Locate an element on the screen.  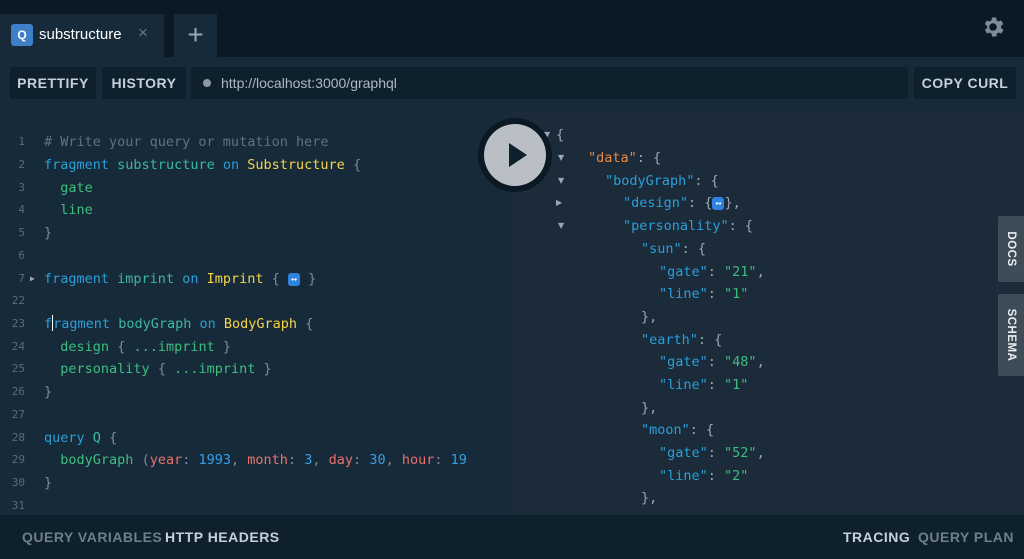
json-line: "gate": "52", is located at coordinates (712, 453).